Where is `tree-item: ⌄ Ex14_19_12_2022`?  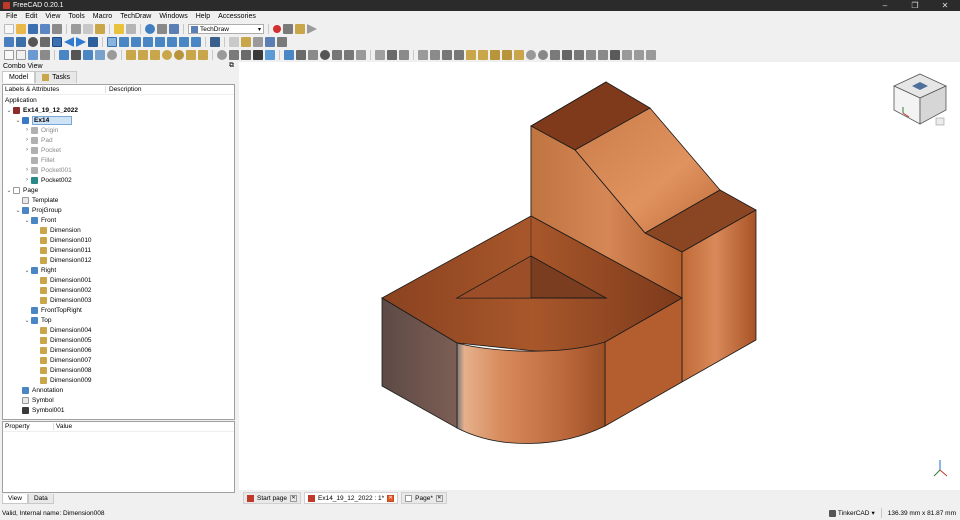
tree-item: ⌄ Ex14_19_12_2022 is located at coordinates (118, 110).